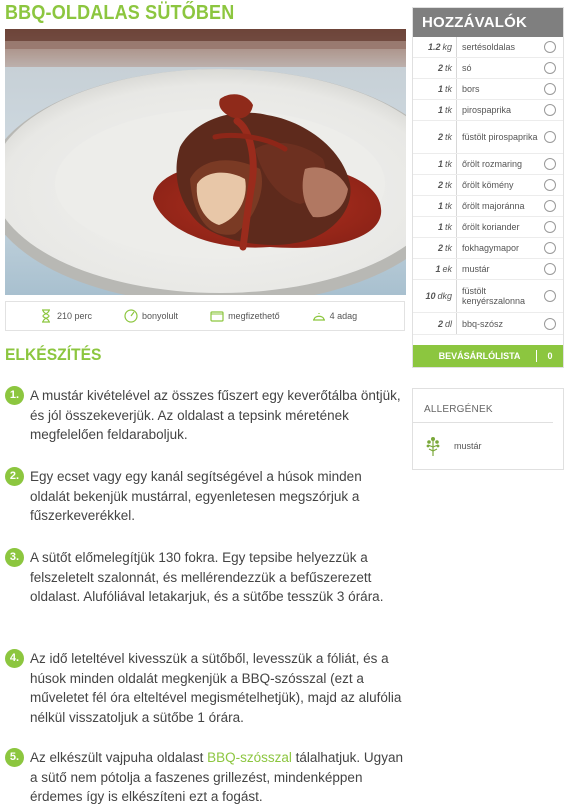 The height and width of the screenshot is (809, 567). I want to click on ingredient-name: őrölt kömény, so click(488, 185).